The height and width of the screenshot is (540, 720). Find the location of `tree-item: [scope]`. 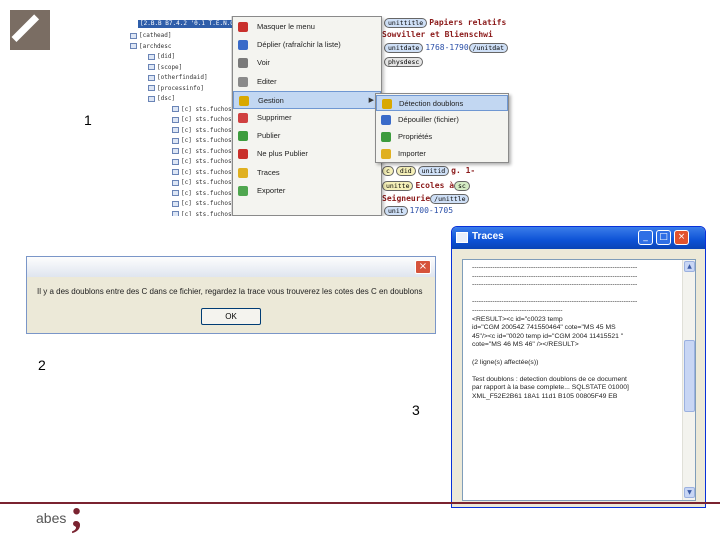

tree-item: [scope] is located at coordinates (165, 67).